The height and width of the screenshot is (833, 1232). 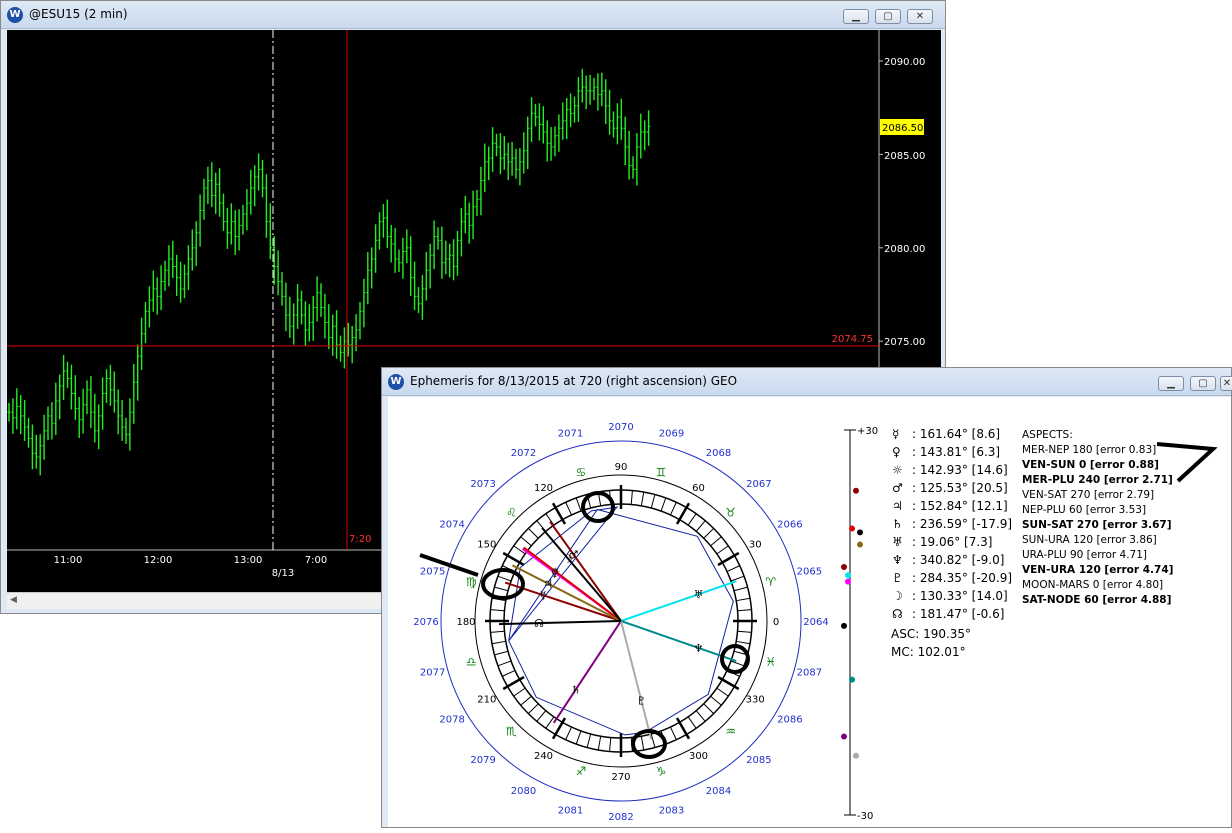 I want to click on aspect-item: MER-NEP 180 [error 0.83], so click(x=1089, y=450).